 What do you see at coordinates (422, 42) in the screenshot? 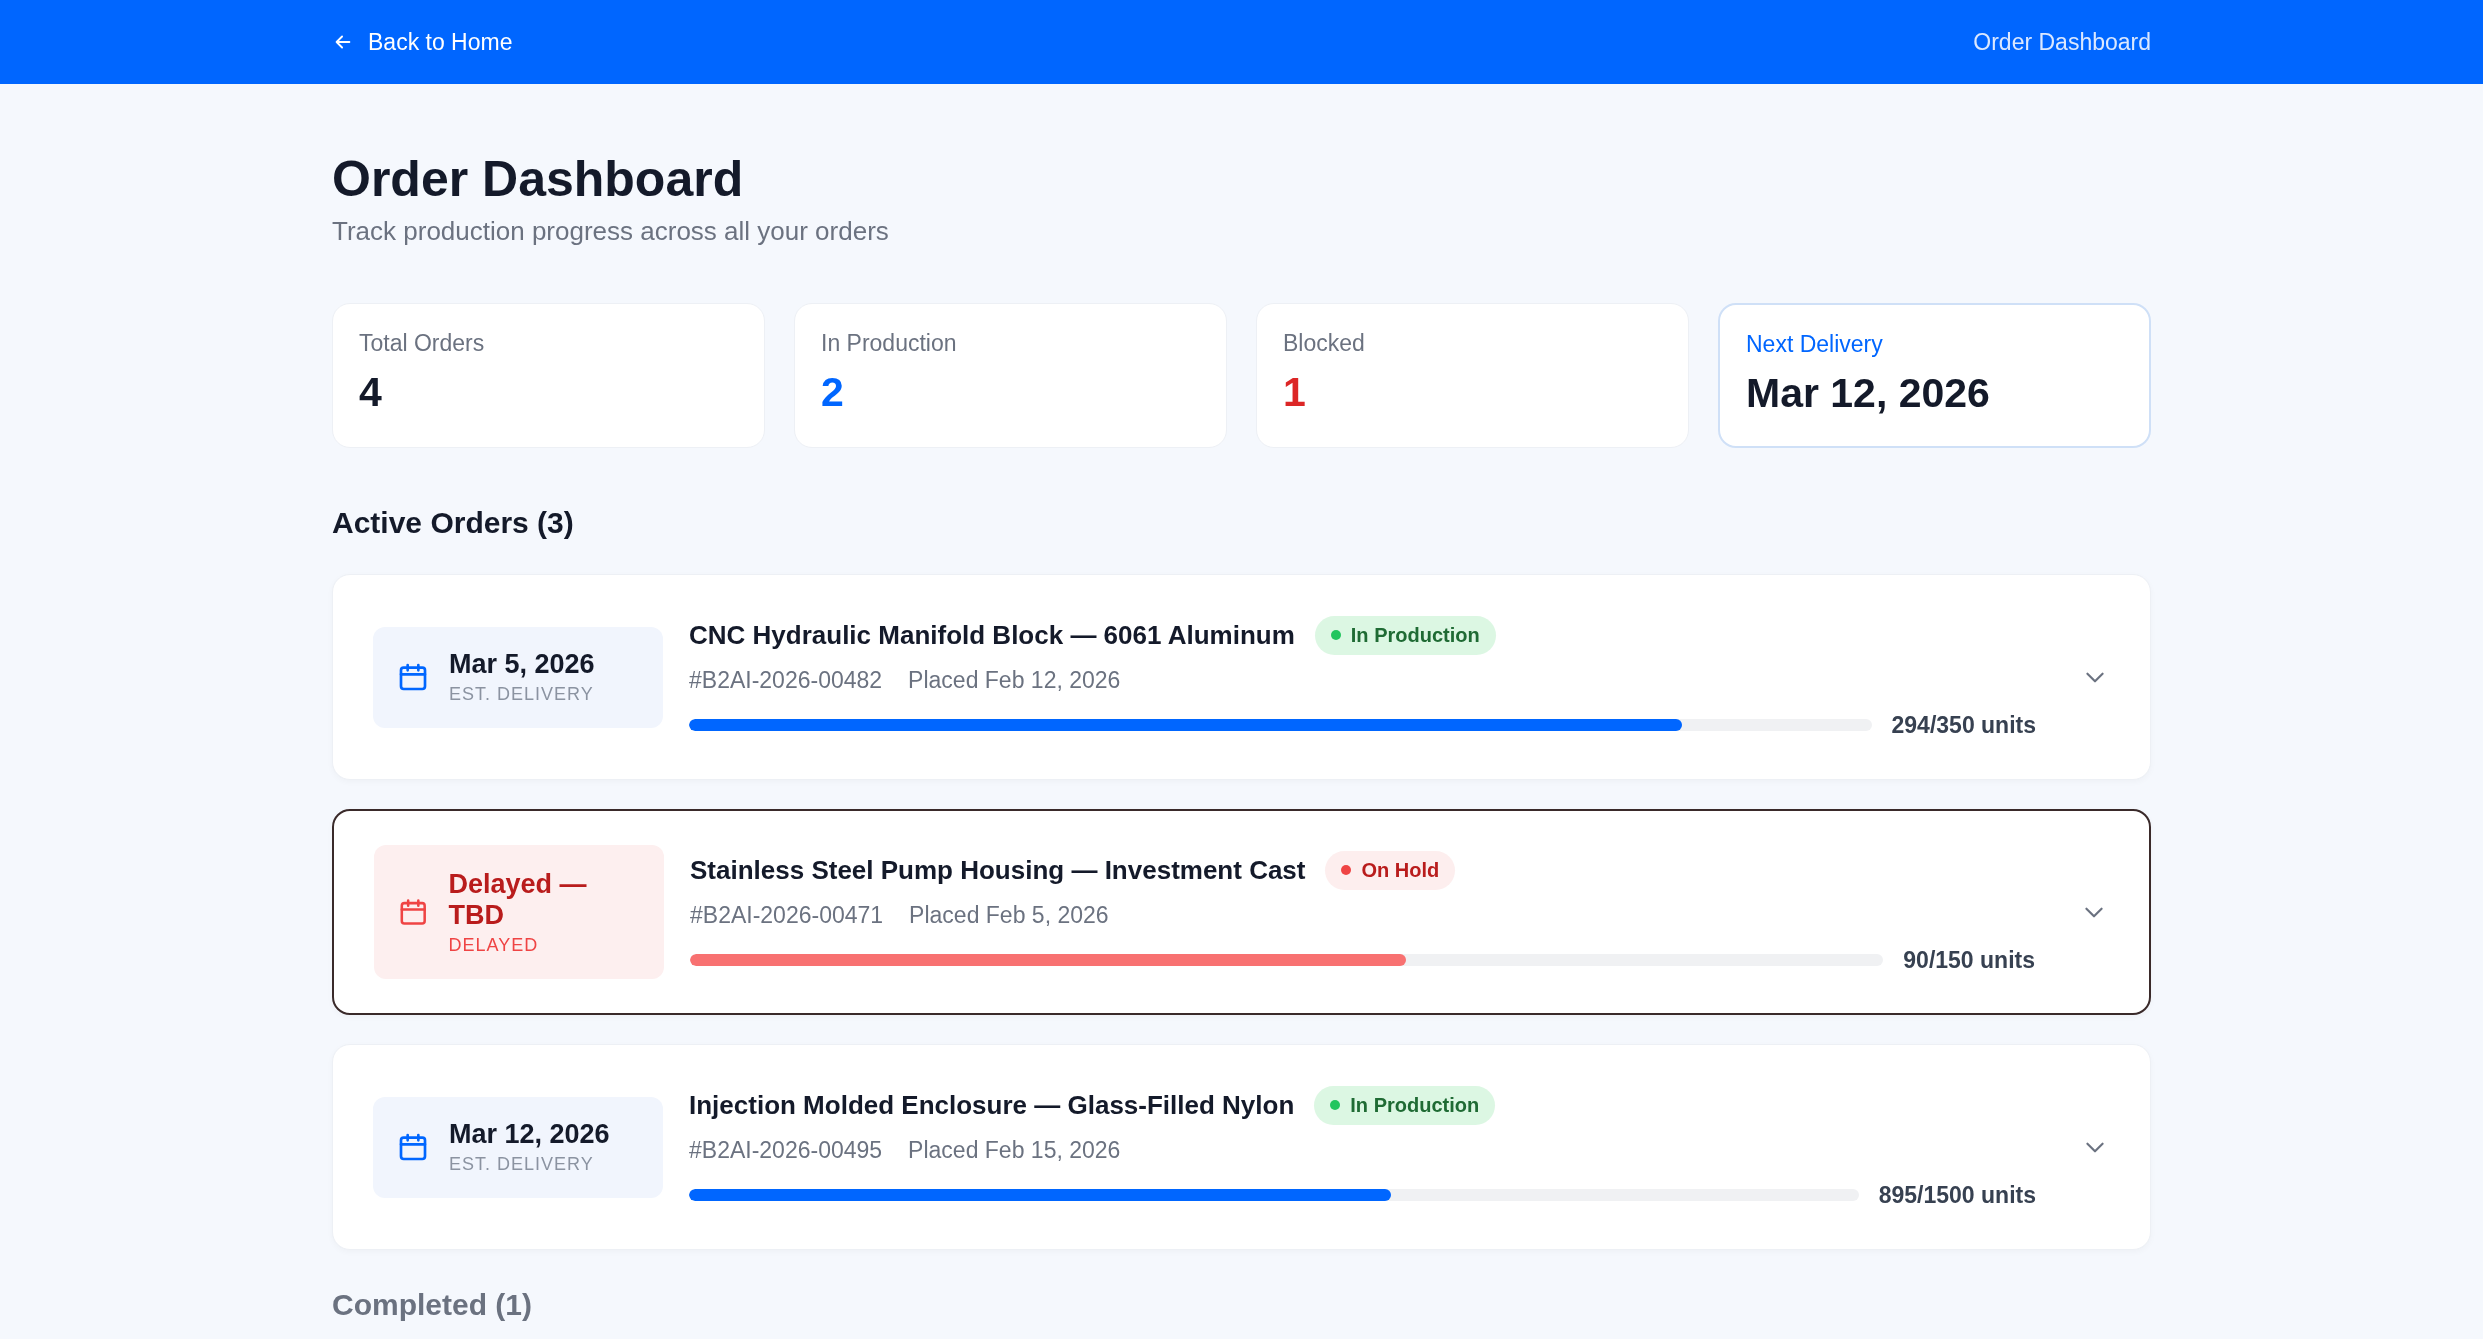
I see `back-link: Back to Home` at bounding box center [422, 42].